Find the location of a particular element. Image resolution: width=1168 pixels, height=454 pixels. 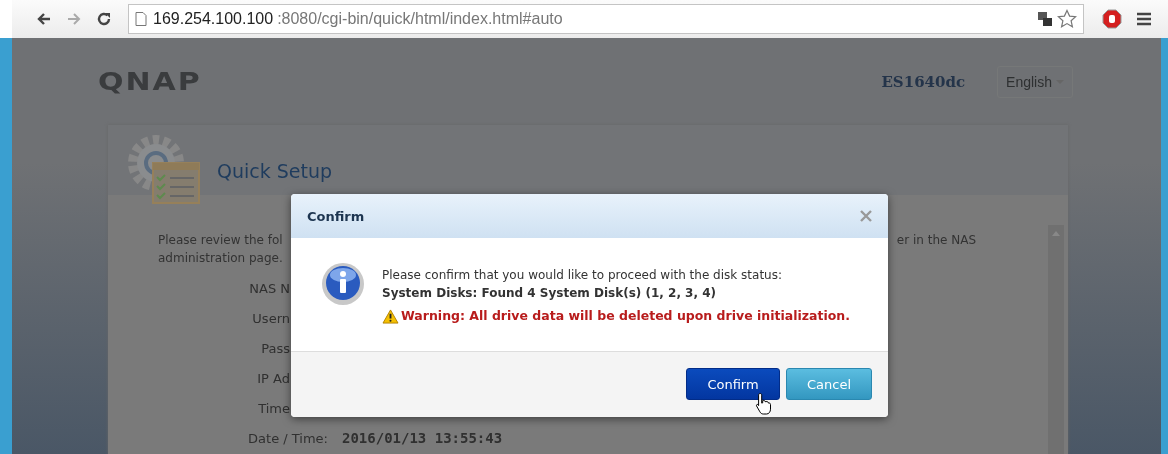

dialog-title: Confirm is located at coordinates (336, 216).